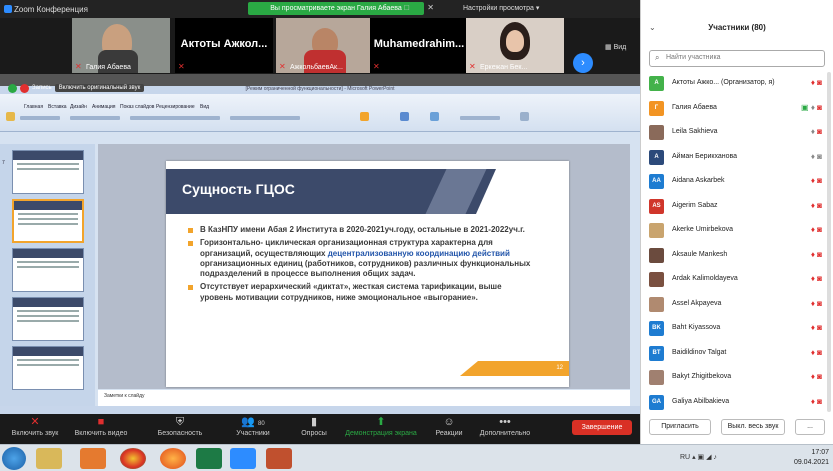  What do you see at coordinates (602, 427) in the screenshot?
I see `end-meeting-button: Завершение` at bounding box center [602, 427].